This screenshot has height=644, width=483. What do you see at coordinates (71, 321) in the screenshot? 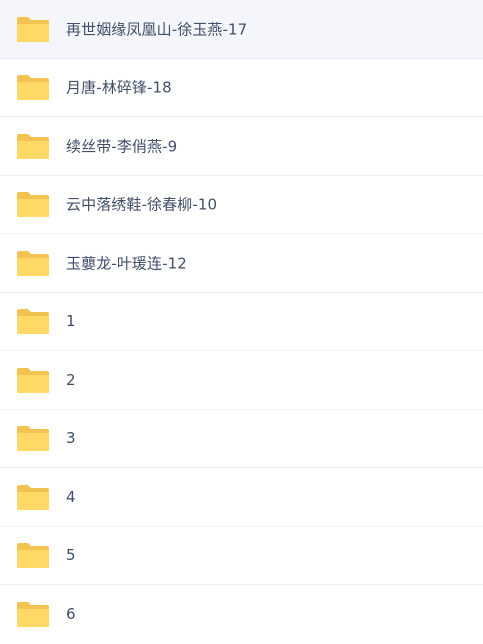
I see `folder-name: 1` at bounding box center [71, 321].